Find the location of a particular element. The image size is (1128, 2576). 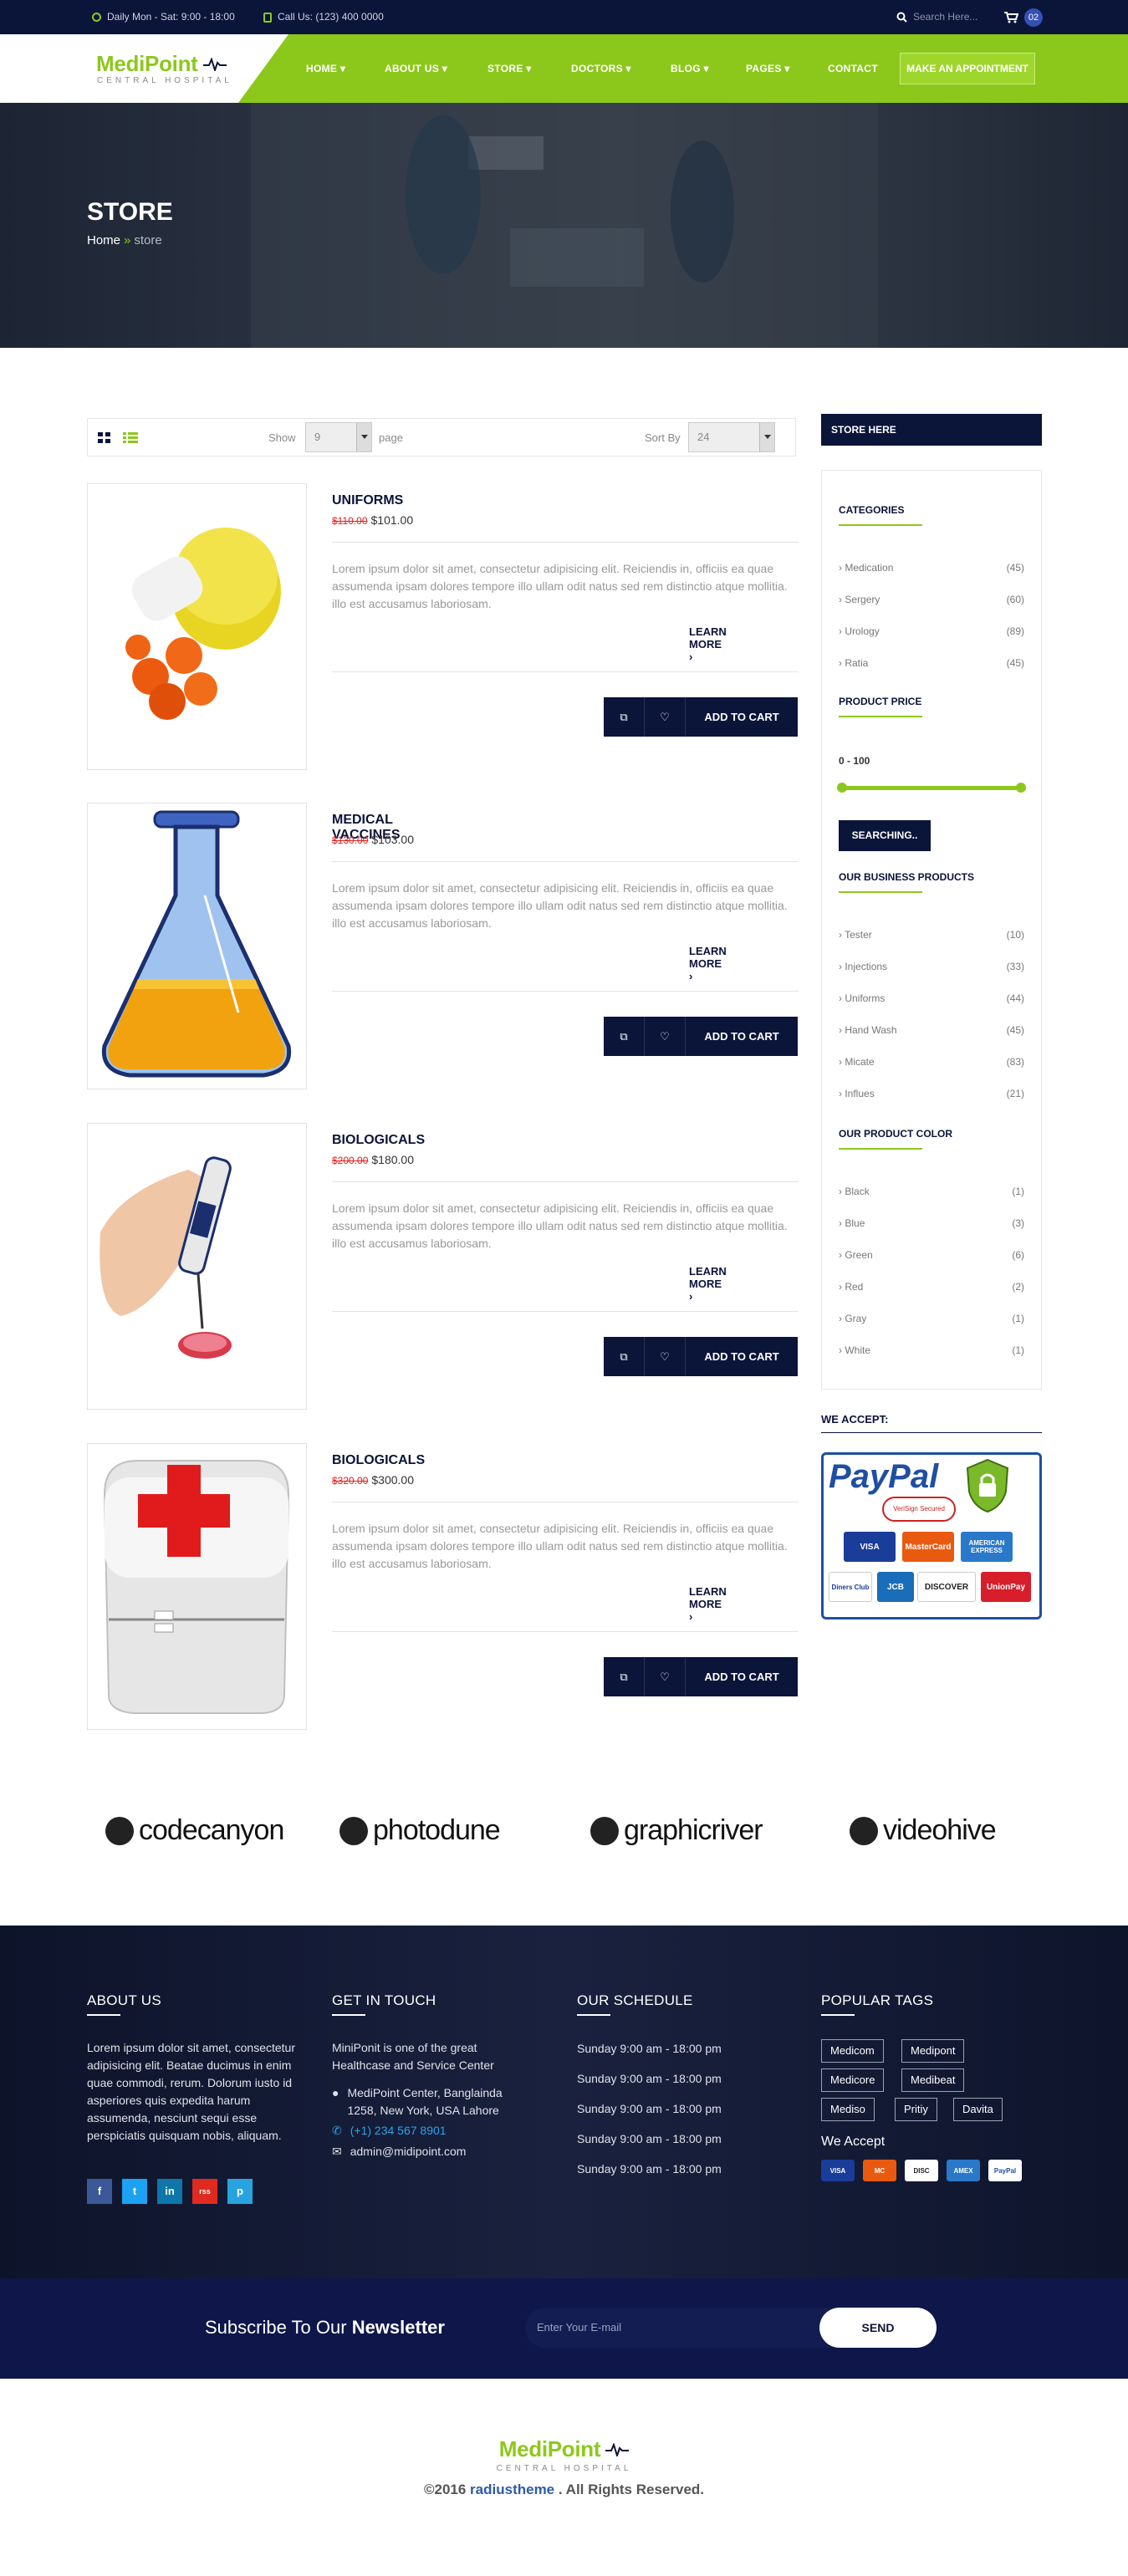

color-item: Red(2) is located at coordinates (932, 1287).